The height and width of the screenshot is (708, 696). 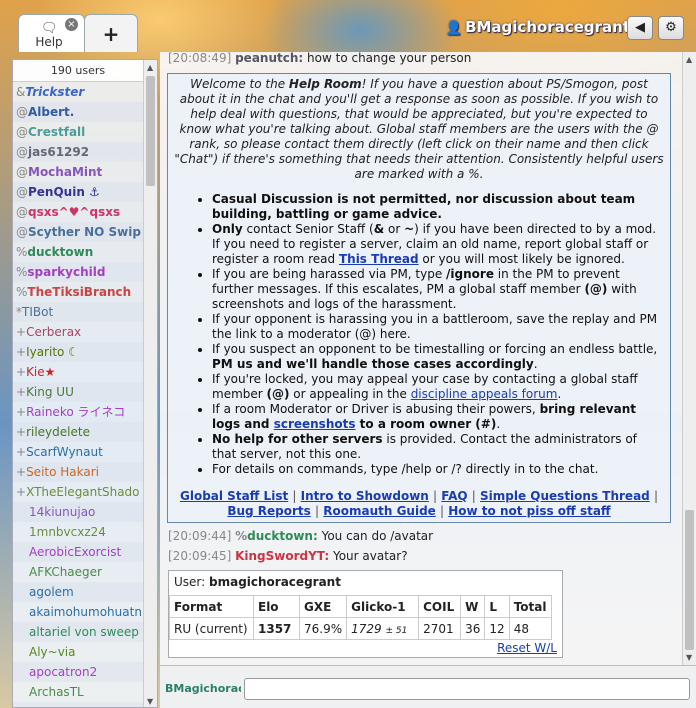 What do you see at coordinates (78, 512) in the screenshot?
I see `user-list-item: 14kiunujao` at bounding box center [78, 512].